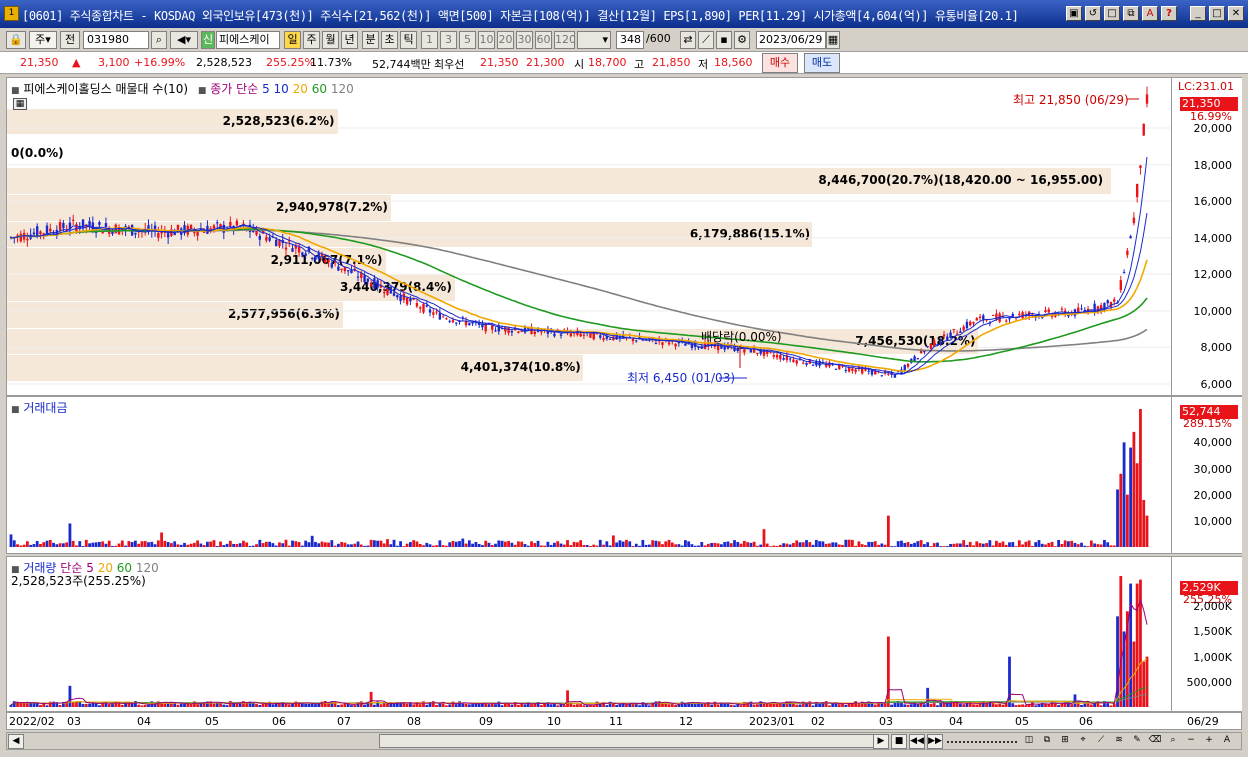 Image resolution: width=1248 pixels, height=757 pixels. What do you see at coordinates (70, 40) in the screenshot?
I see `all-button: 전` at bounding box center [70, 40].